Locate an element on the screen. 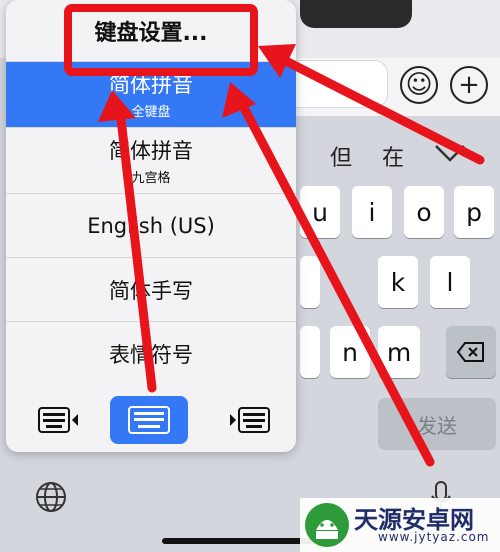 Image resolution: width=500 pixels, height=552 pixels. keyboard-center-icon is located at coordinates (149, 420).